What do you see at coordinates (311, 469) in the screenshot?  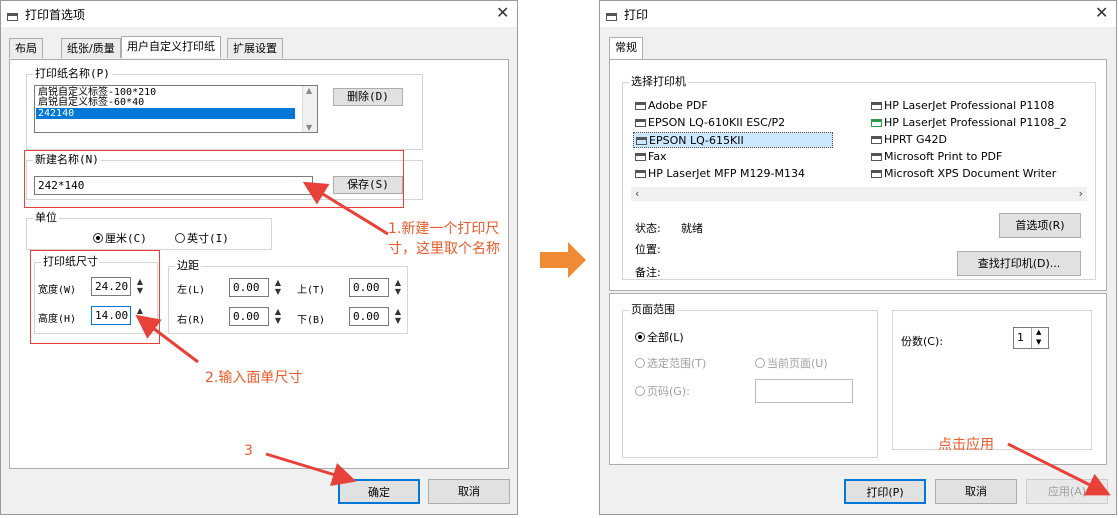 I see `step3-arrow` at bounding box center [311, 469].